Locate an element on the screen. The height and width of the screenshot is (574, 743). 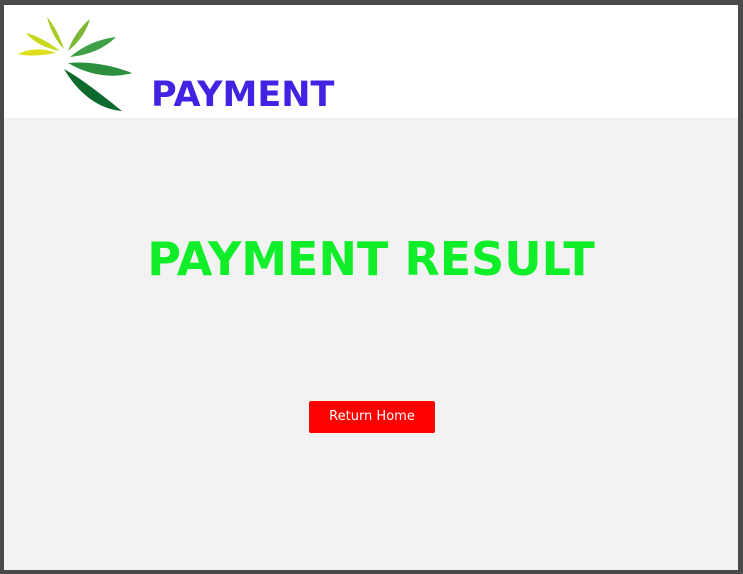
brand-title: PAYMENT is located at coordinates (243, 95).